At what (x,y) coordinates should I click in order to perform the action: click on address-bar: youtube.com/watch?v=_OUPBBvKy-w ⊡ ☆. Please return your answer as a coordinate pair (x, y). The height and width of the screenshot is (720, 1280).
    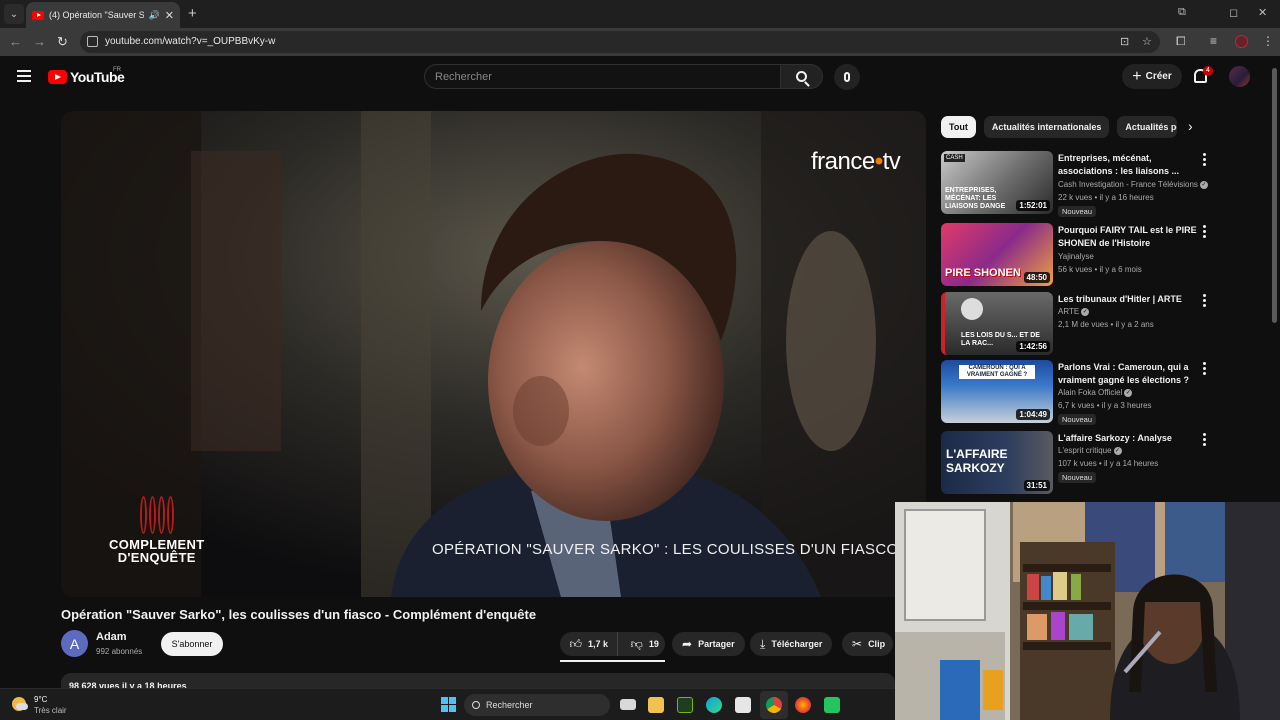
    Looking at the image, I should click on (620, 42).